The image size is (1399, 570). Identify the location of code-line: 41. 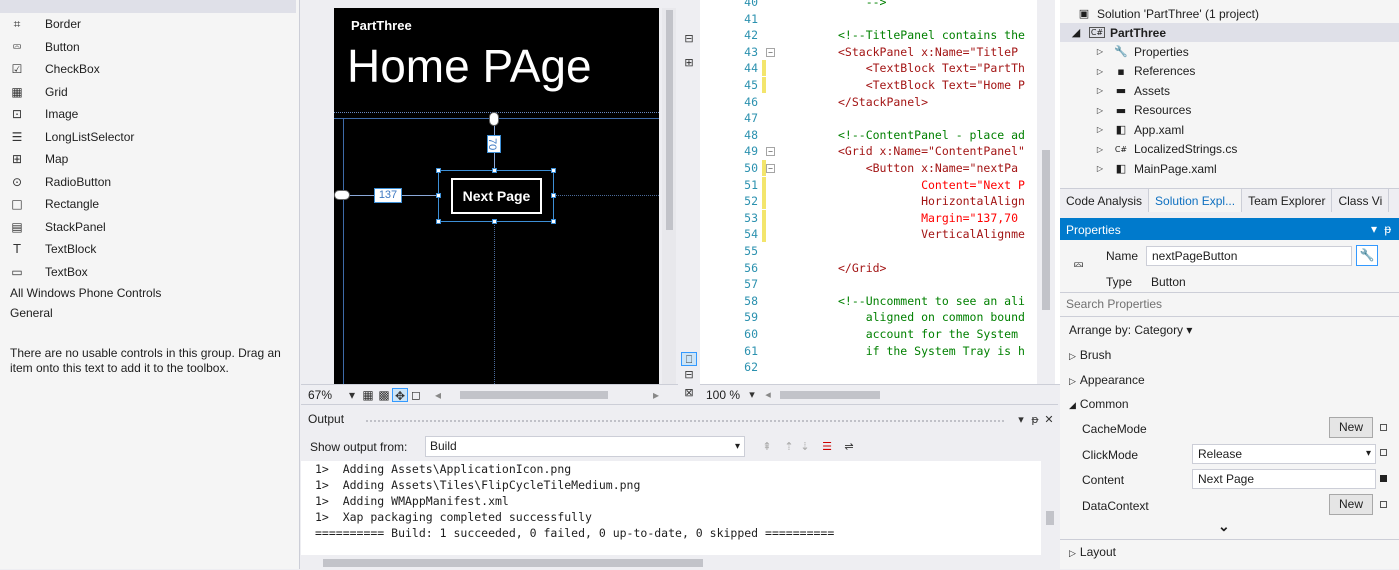
(880, 19).